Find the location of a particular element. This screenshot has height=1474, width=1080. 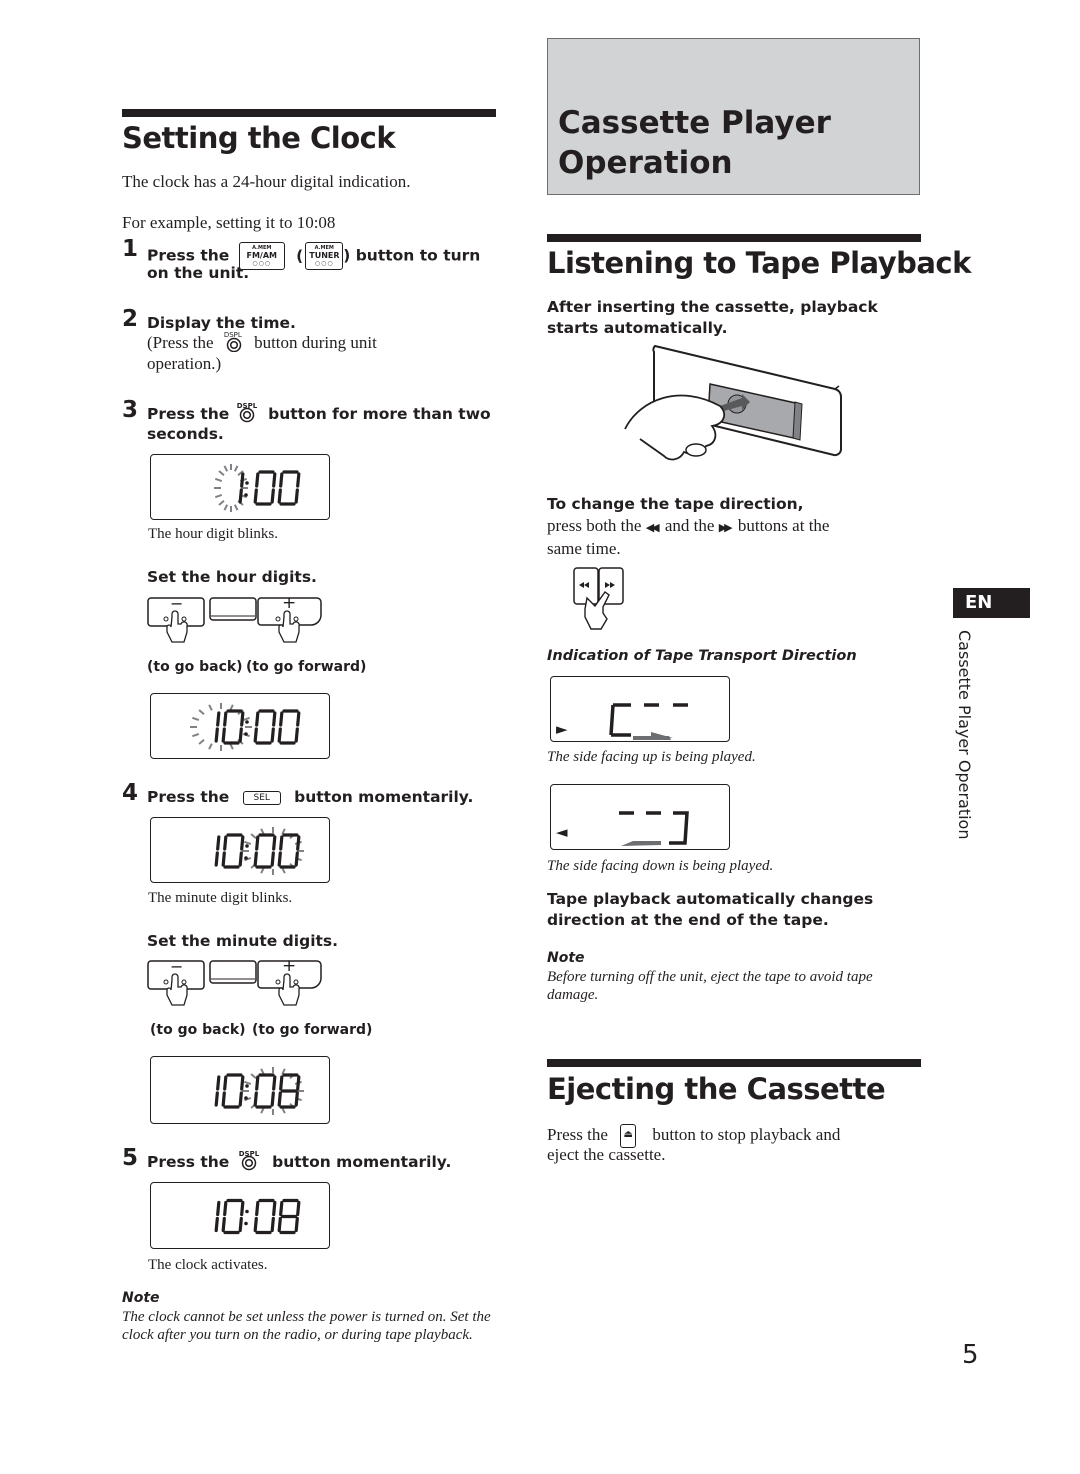

lcd-display-minute-blink is located at coordinates (240, 850).